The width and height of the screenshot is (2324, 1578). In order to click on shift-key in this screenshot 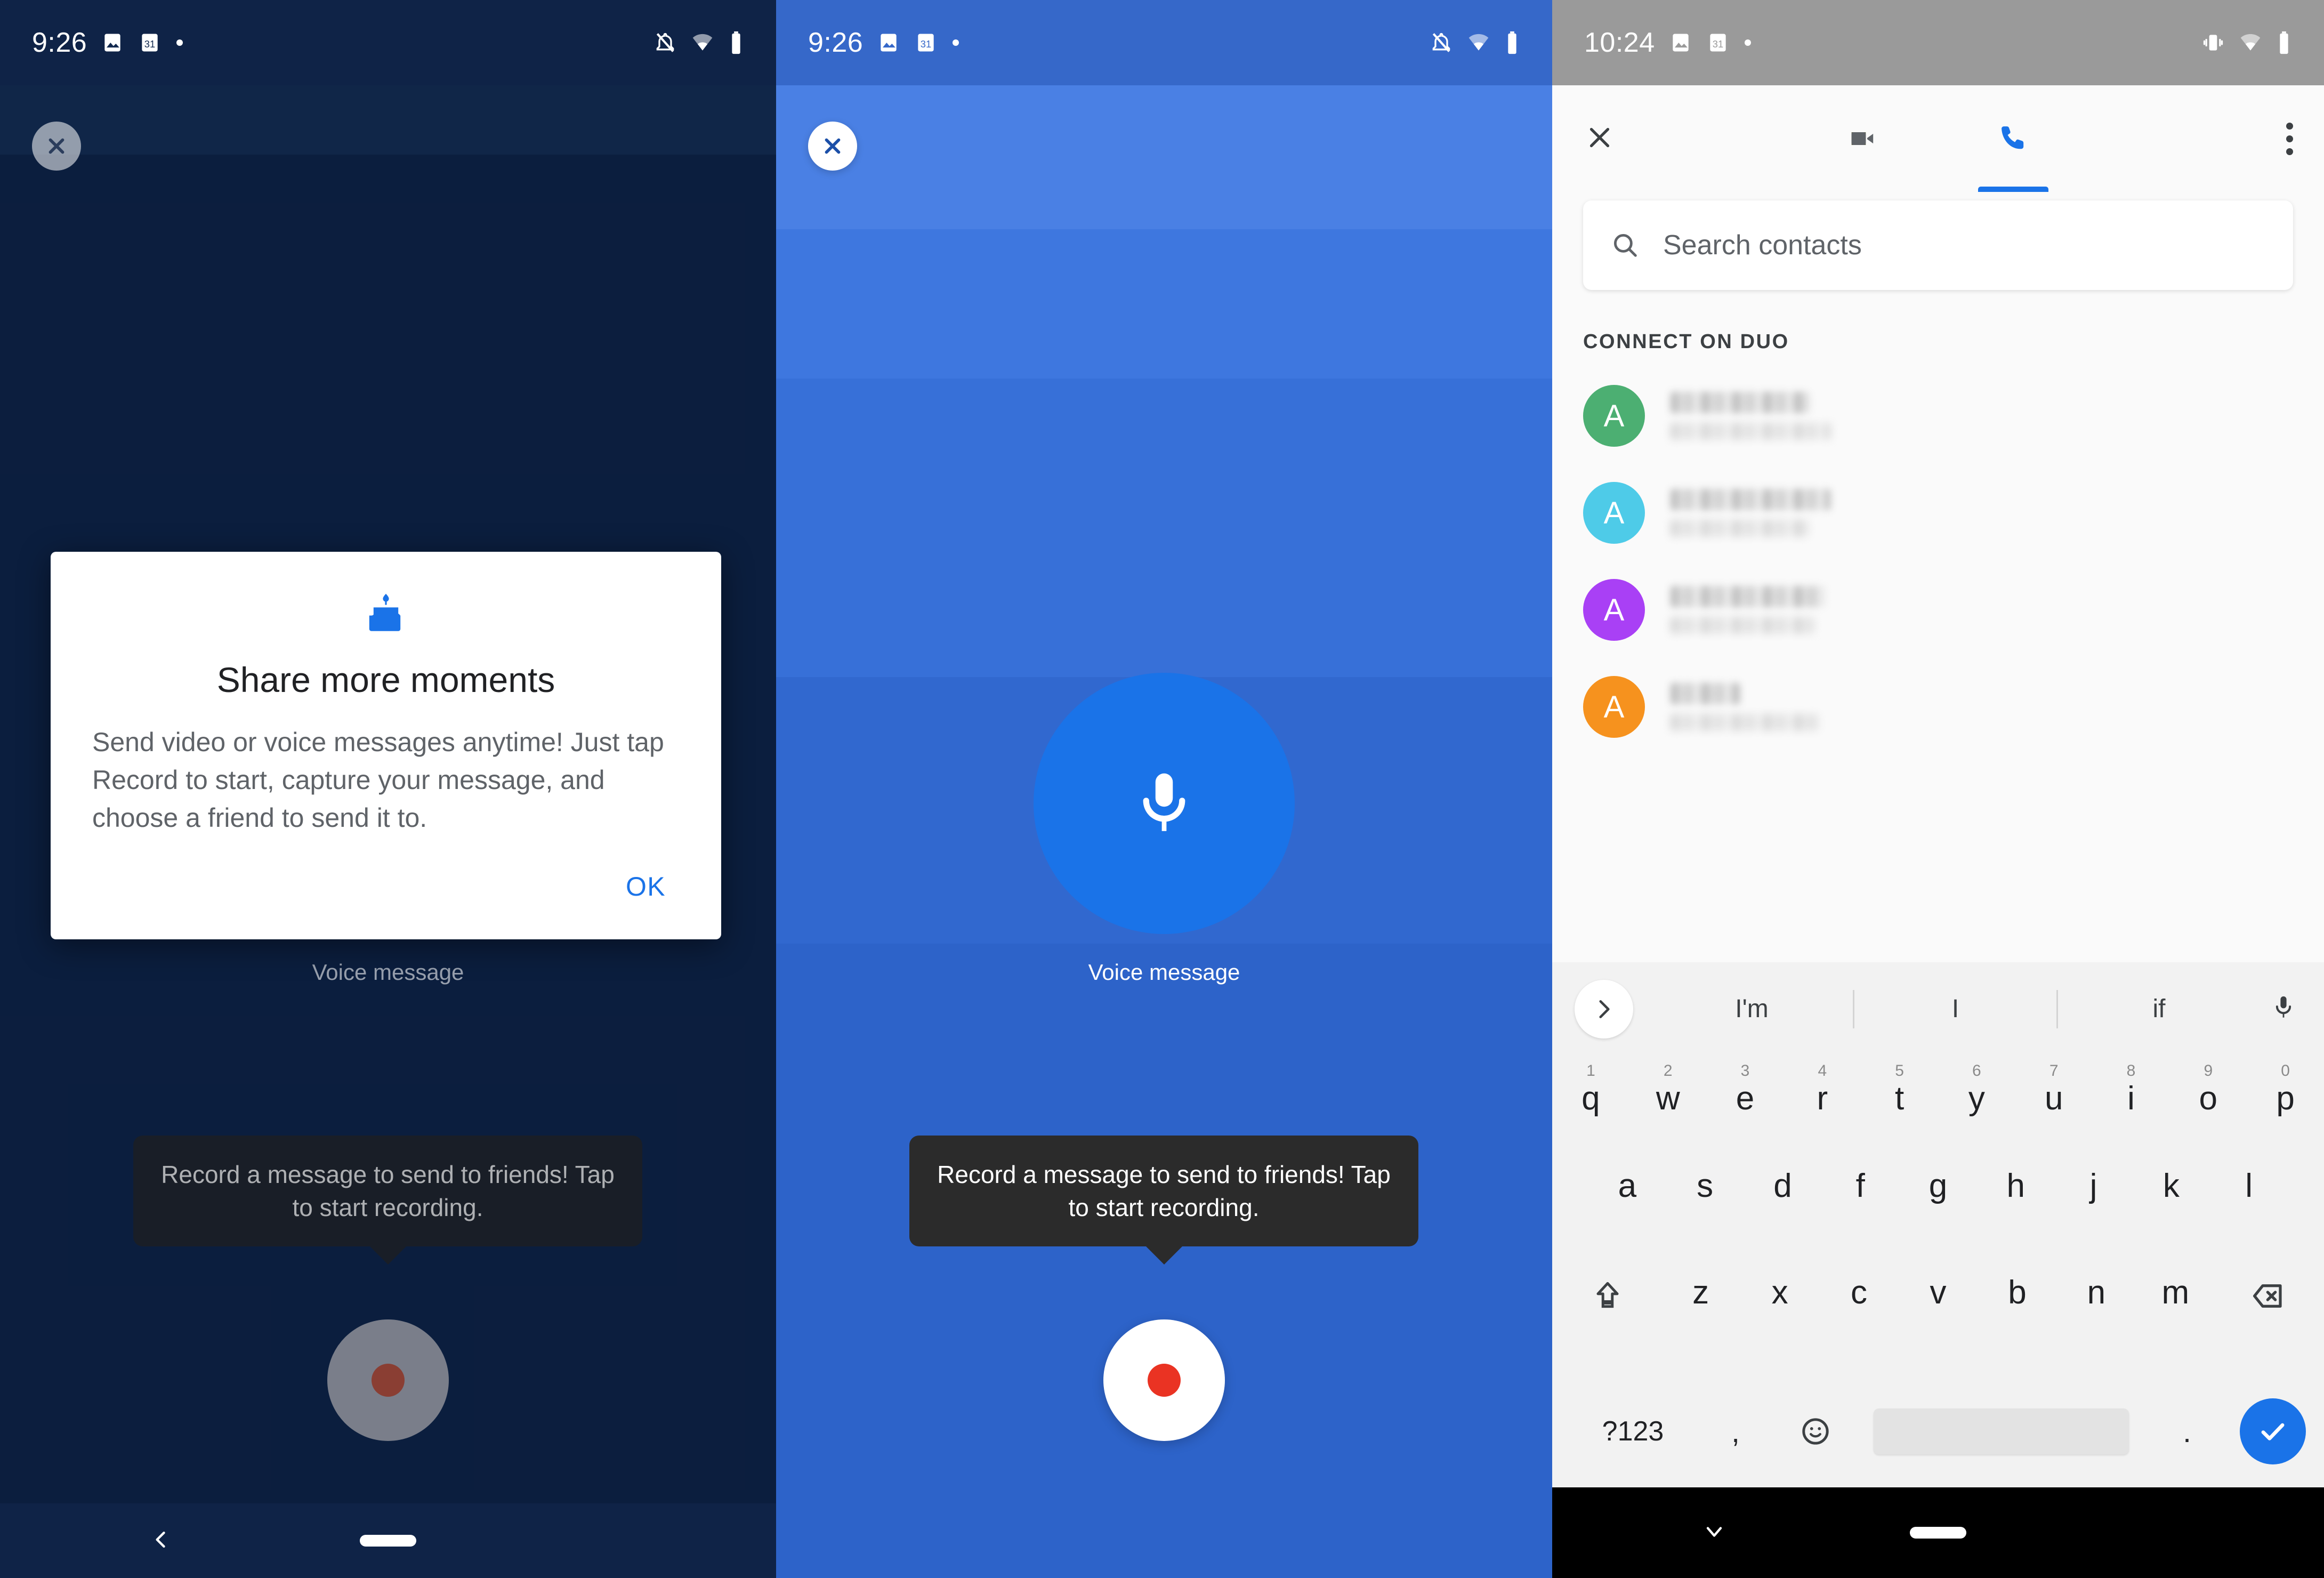, I will do `click(1607, 1290)`.